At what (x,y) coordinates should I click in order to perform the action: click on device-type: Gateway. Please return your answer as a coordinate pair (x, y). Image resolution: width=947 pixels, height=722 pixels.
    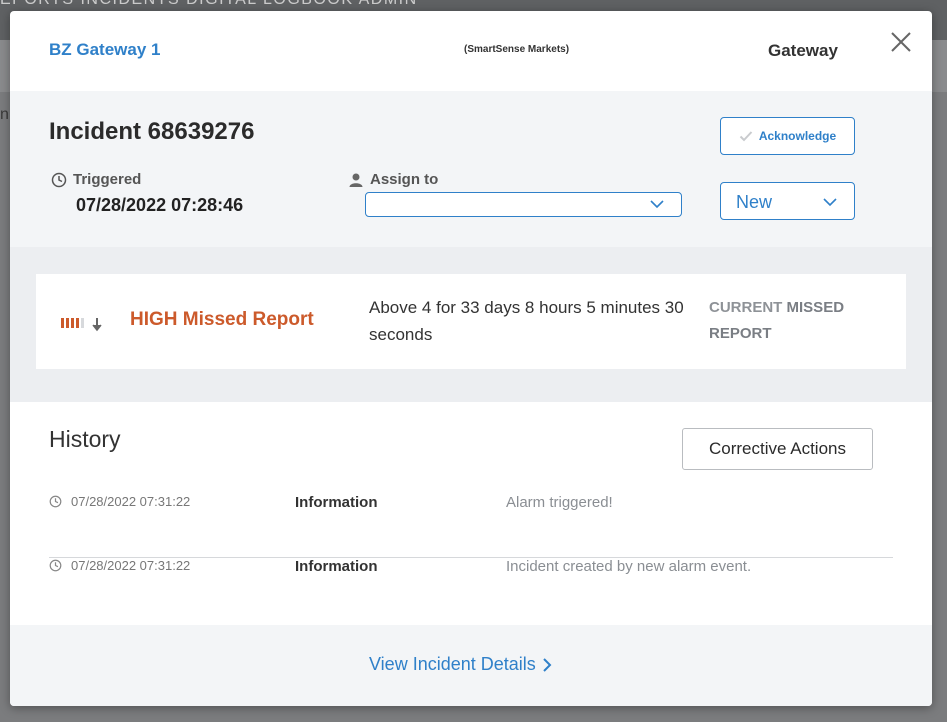
    Looking at the image, I should click on (803, 50).